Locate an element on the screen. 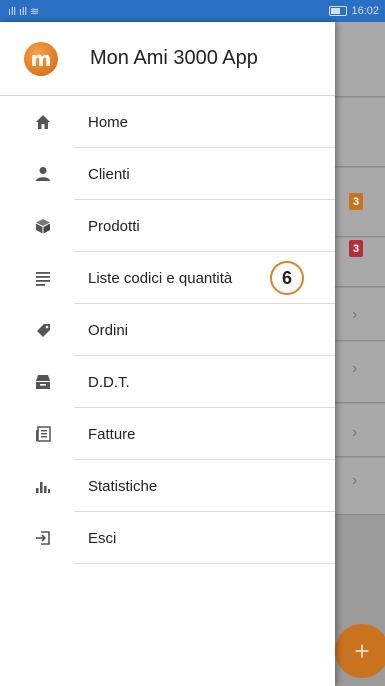 This screenshot has height=686, width=385. bar-chart-icon is located at coordinates (43, 486).